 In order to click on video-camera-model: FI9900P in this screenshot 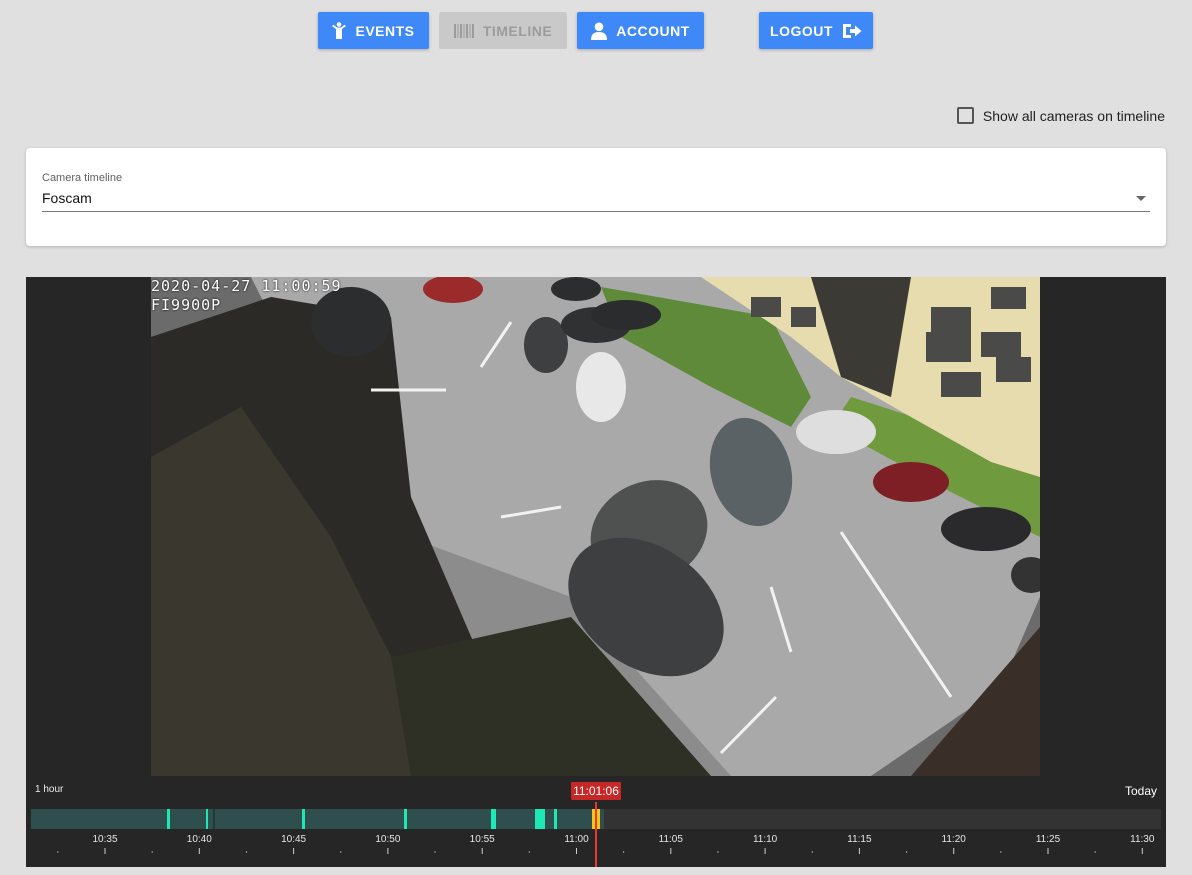, I will do `click(186, 305)`.